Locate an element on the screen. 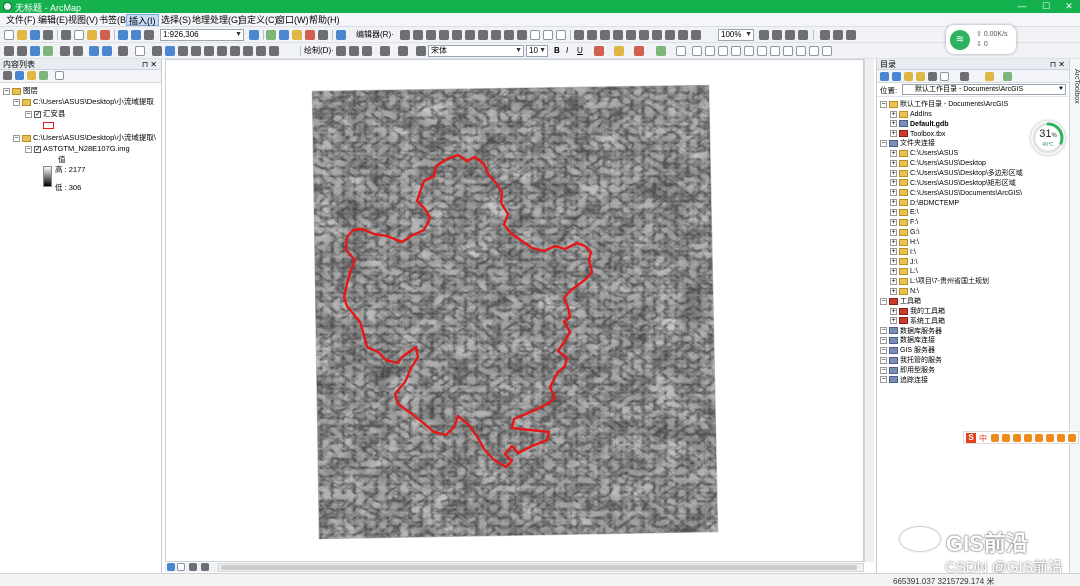 The width and height of the screenshot is (1080, 586). layout-zoom-combo: 100% ▼ is located at coordinates (736, 35).